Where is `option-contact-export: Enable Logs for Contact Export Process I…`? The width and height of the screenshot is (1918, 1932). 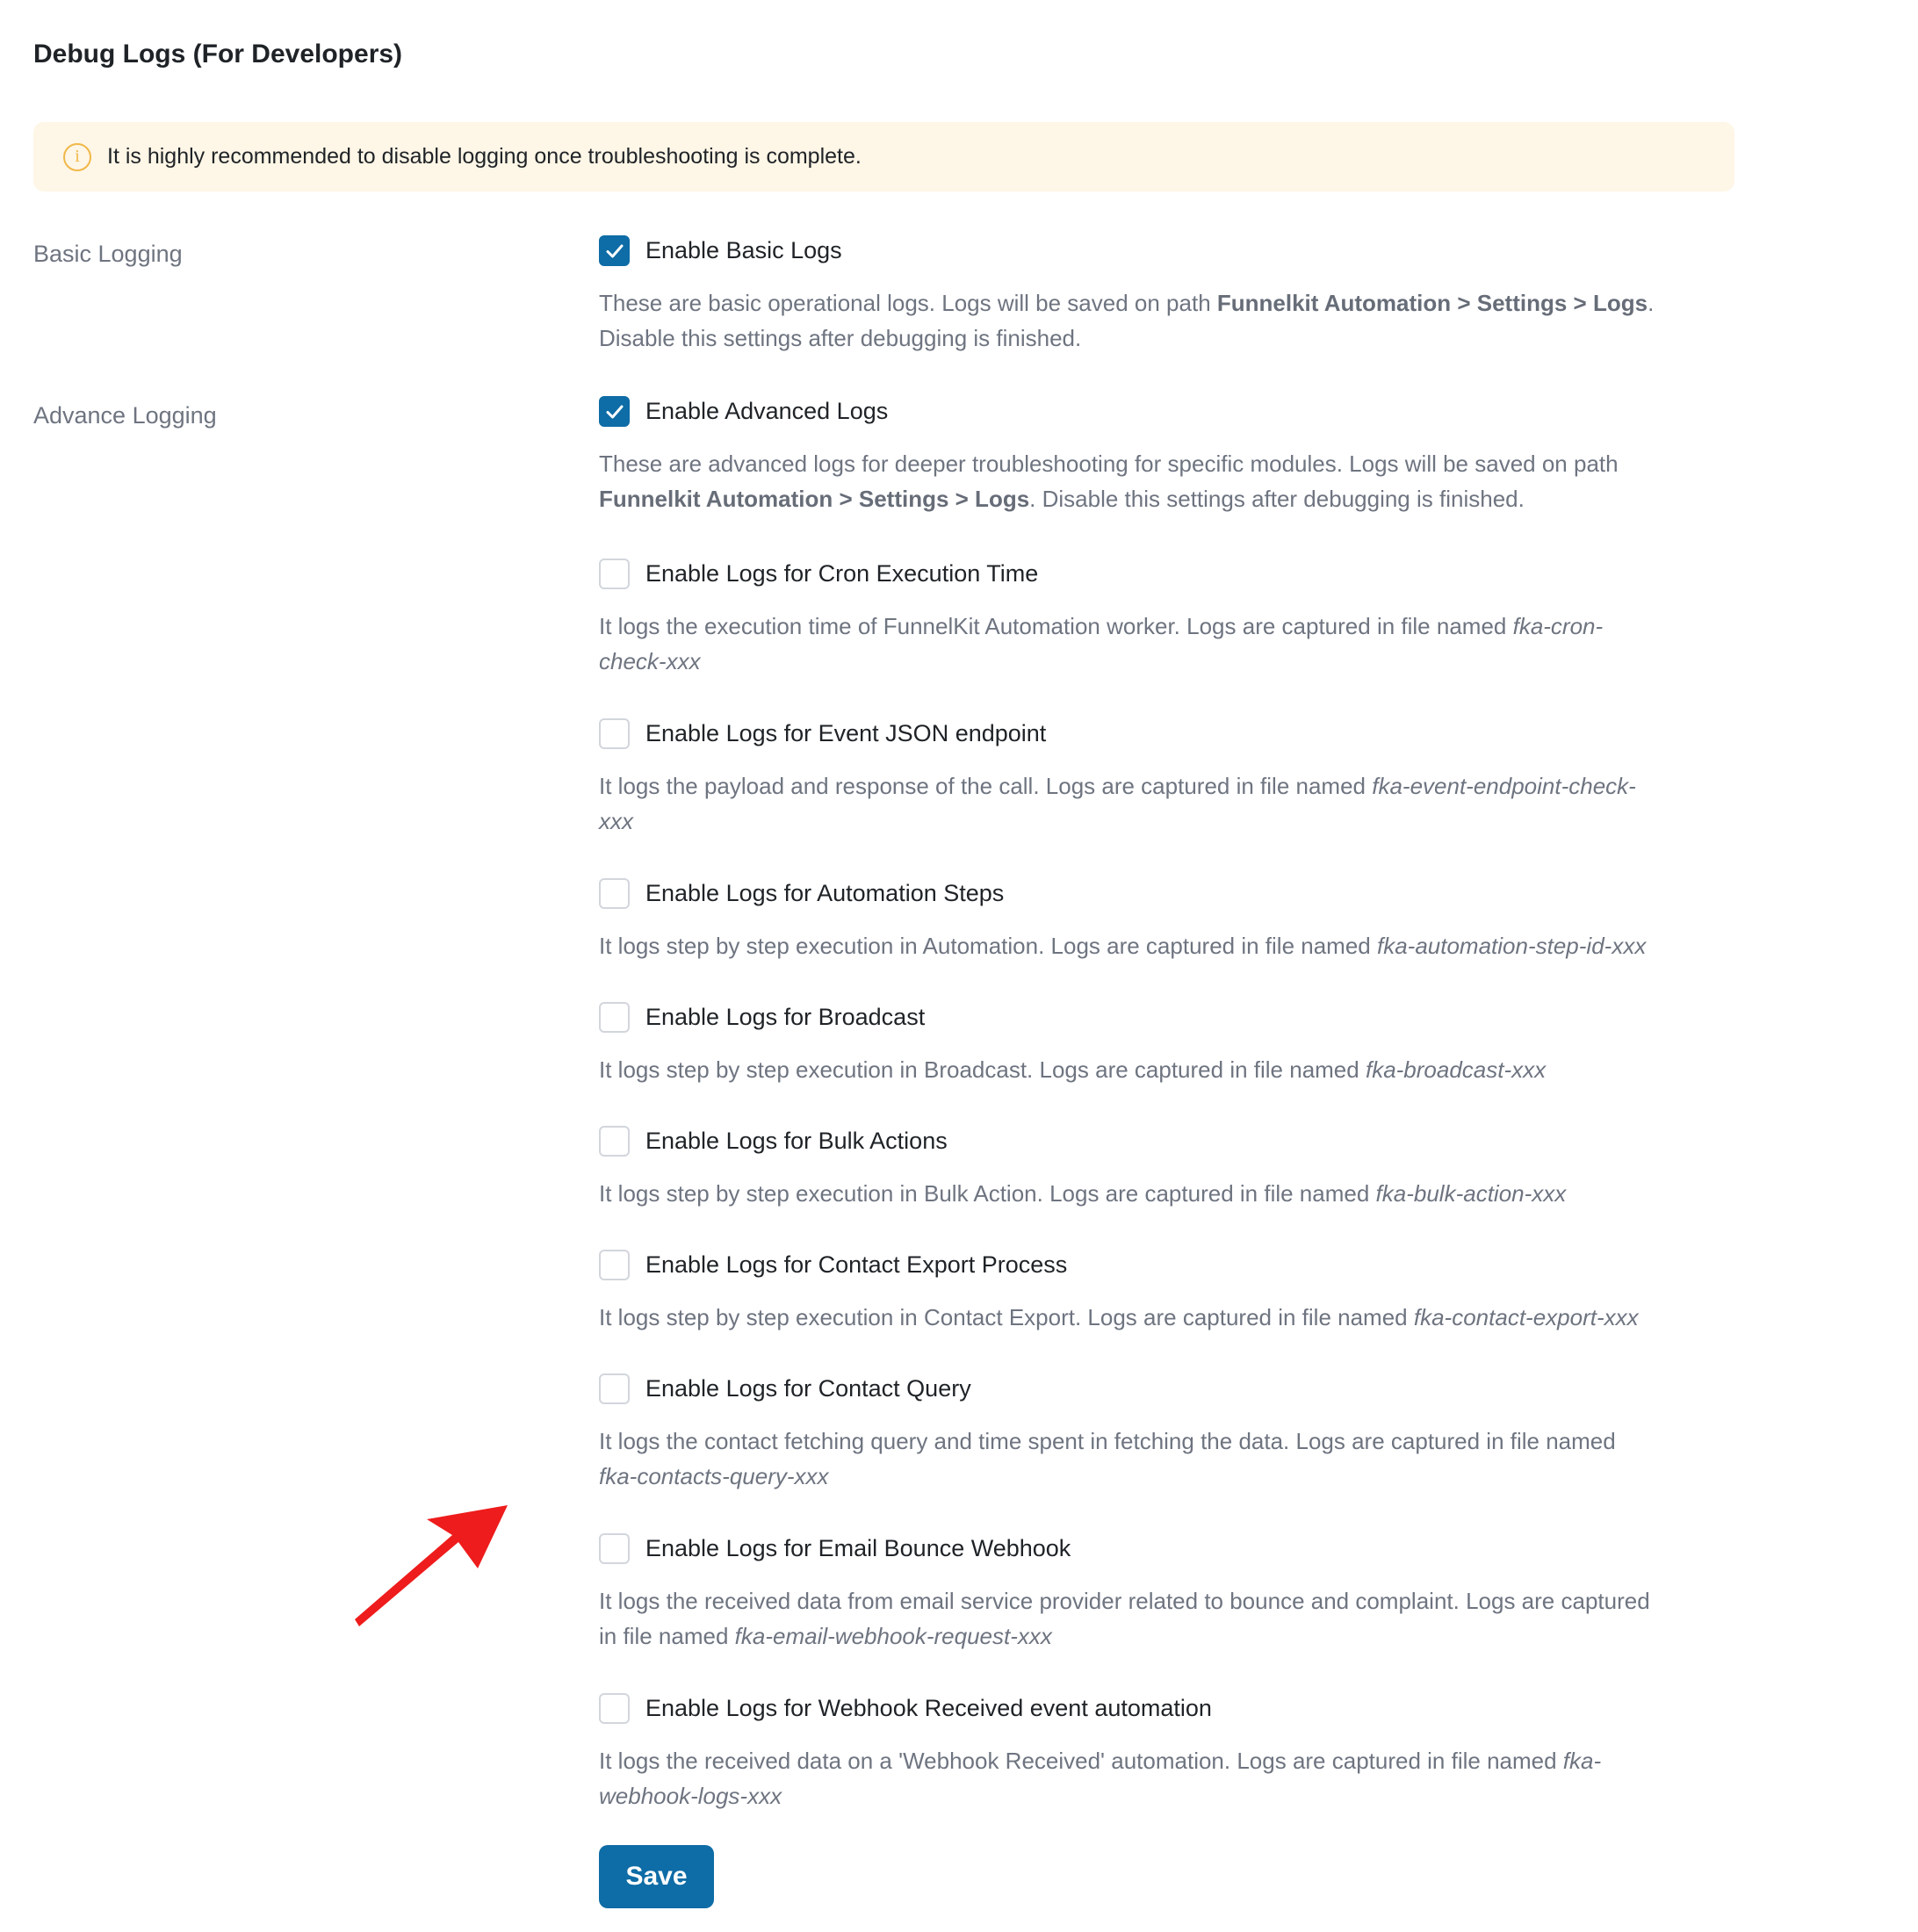 option-contact-export: Enable Logs for Contact Export Process I… is located at coordinates (1170, 1292).